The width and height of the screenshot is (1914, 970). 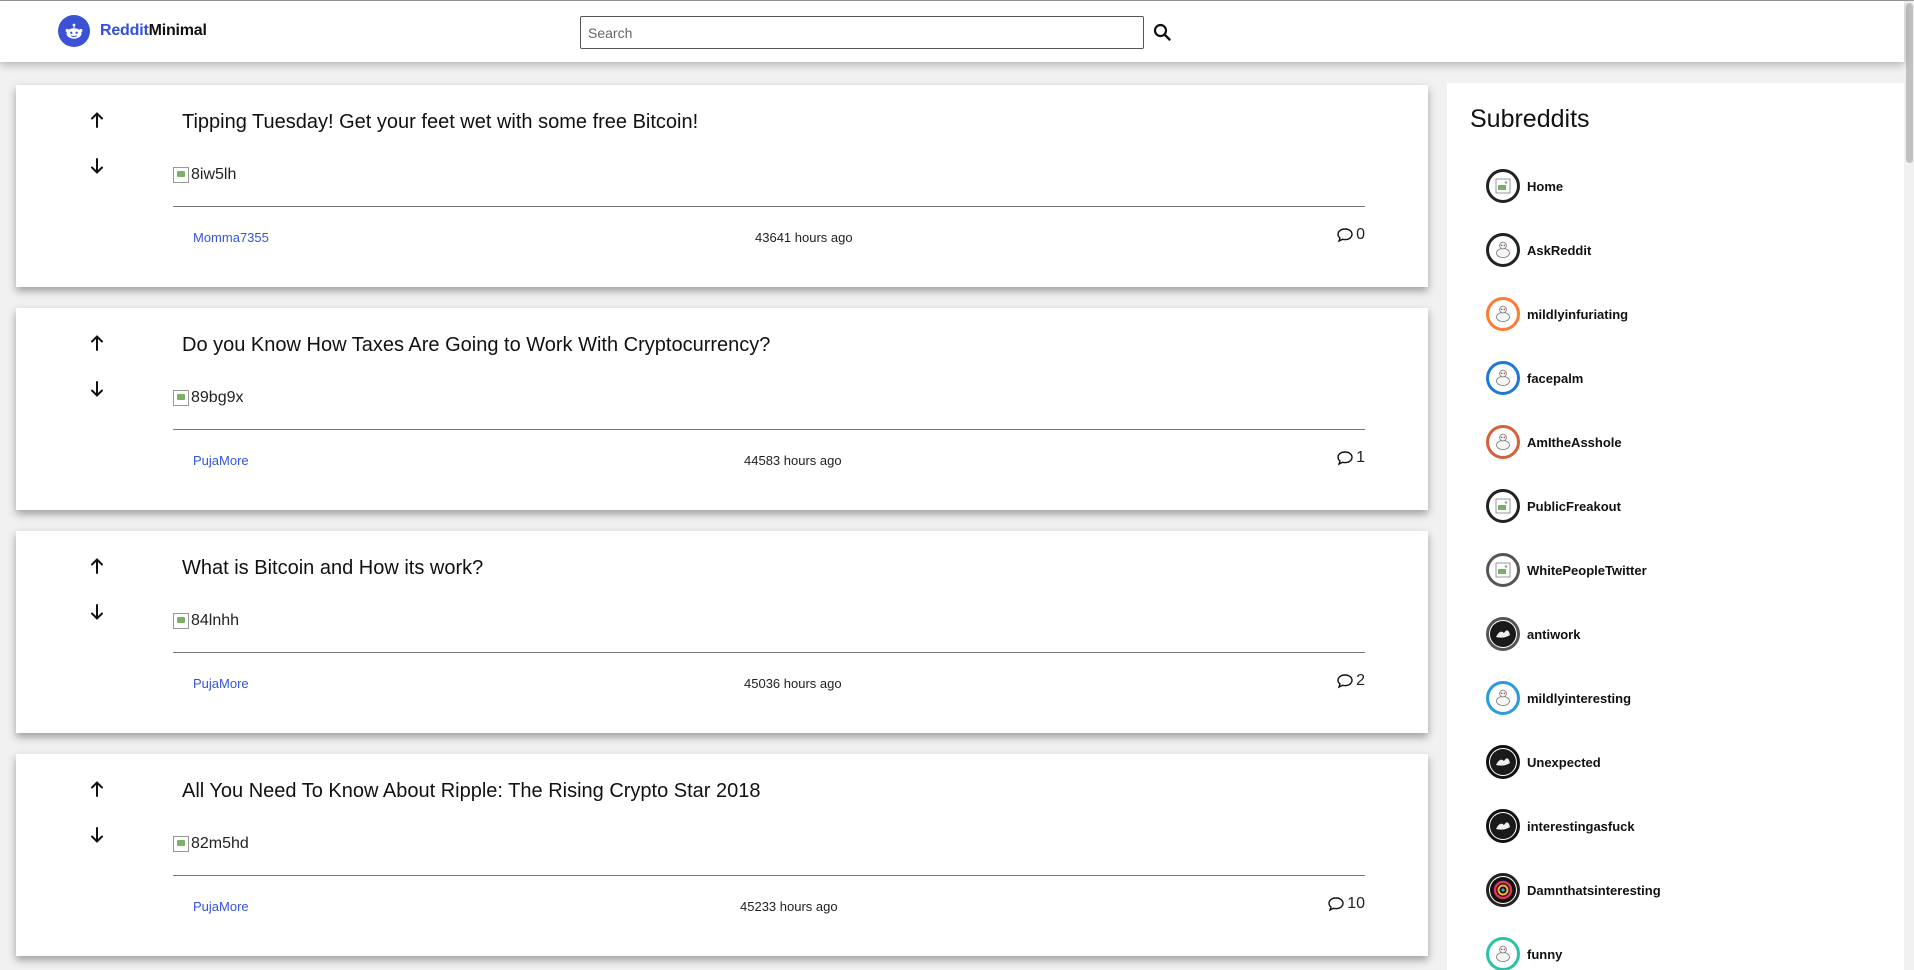 I want to click on search-icon, so click(x=1162, y=32).